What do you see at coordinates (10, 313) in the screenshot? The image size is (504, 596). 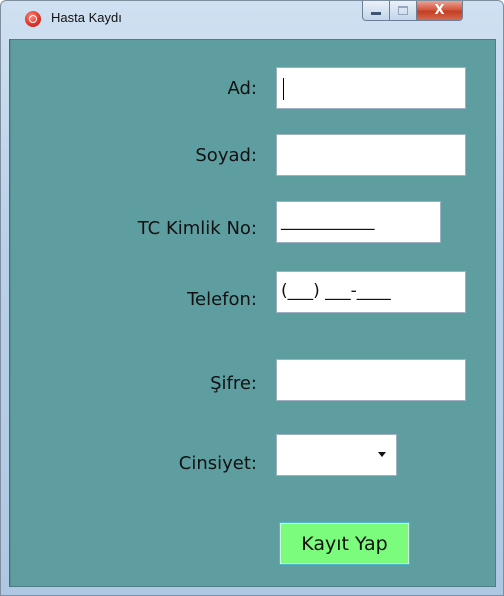 I see `panel-edge` at bounding box center [10, 313].